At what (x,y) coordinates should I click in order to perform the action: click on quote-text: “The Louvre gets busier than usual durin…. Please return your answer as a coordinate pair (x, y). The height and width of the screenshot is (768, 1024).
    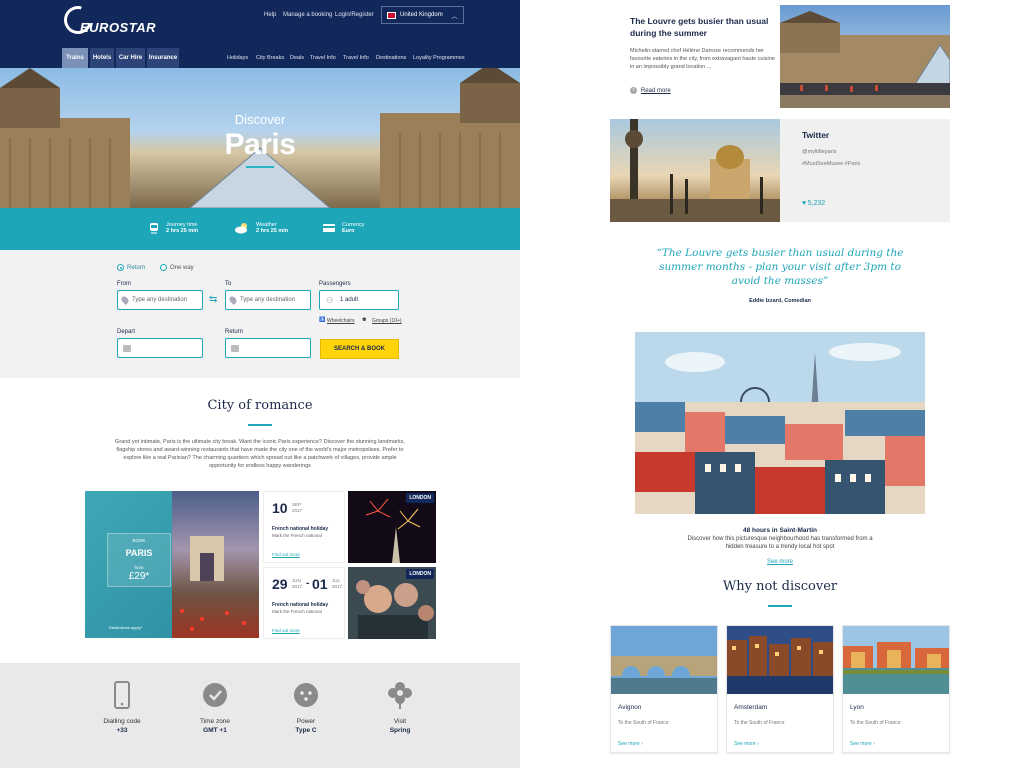
    Looking at the image, I should click on (780, 267).